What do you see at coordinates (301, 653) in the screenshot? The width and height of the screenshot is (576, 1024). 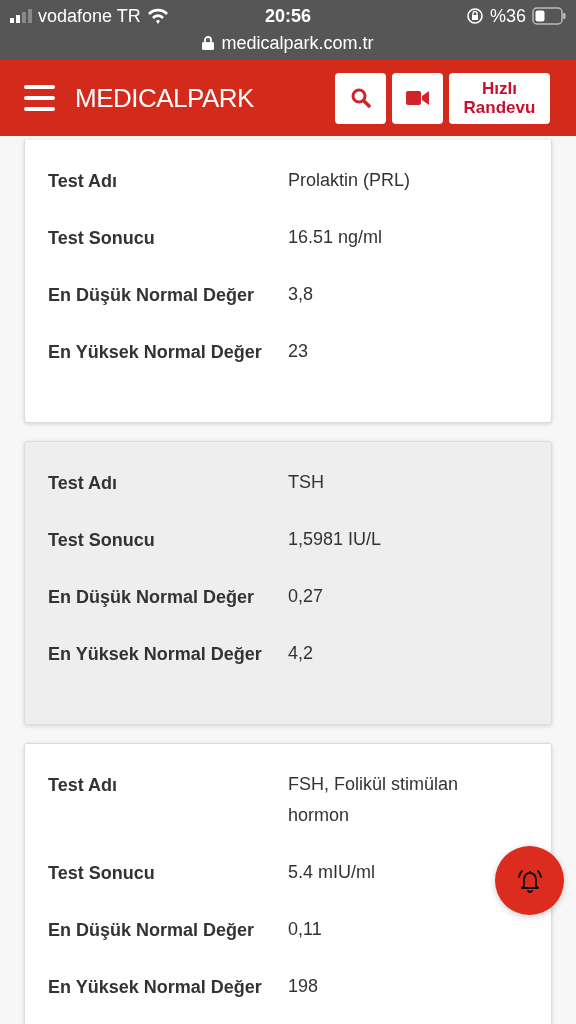 I see `field-value: 4,2` at bounding box center [301, 653].